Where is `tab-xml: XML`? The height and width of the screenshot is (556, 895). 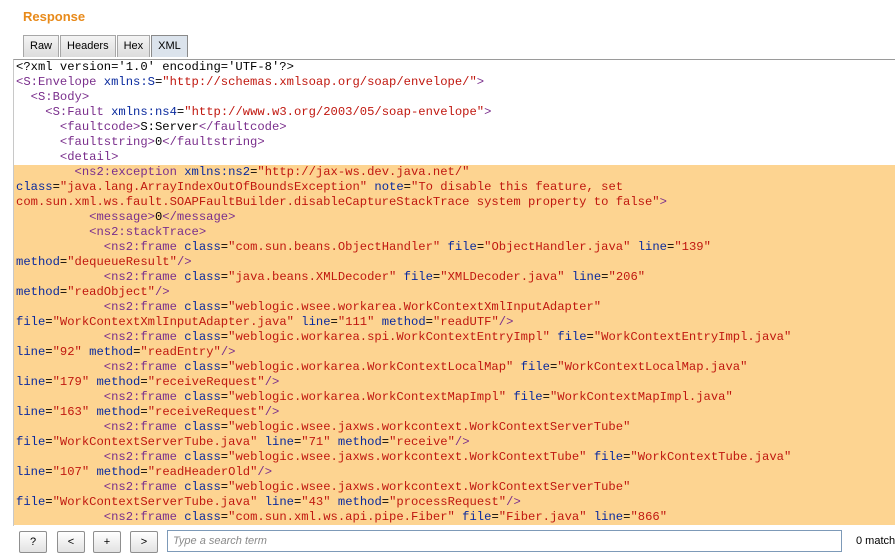 tab-xml: XML is located at coordinates (169, 46).